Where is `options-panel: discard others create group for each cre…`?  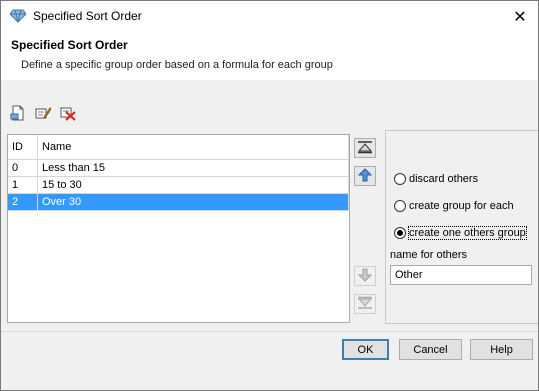 options-panel: discard others create group for each cre… is located at coordinates (461, 227).